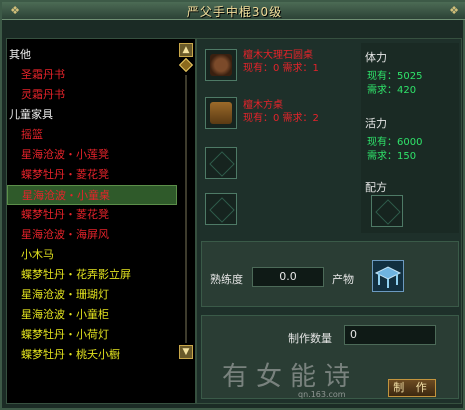 Image resolution: width=465 pixels, height=410 pixels. What do you see at coordinates (186, 209) in the screenshot?
I see `scroll-track` at bounding box center [186, 209].